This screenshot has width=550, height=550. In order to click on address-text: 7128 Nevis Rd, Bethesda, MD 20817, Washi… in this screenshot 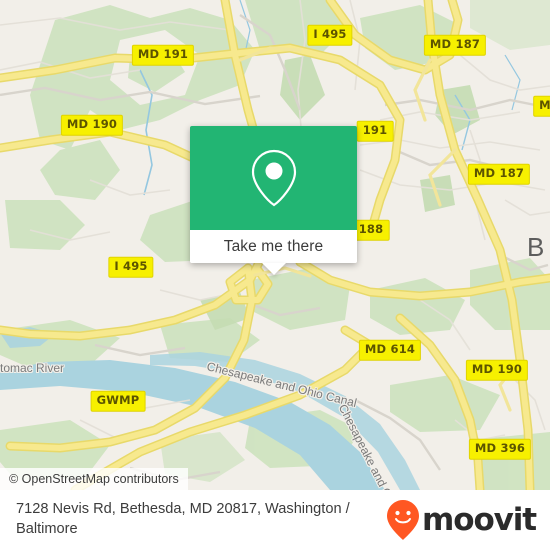, I will do `click(183, 519)`.